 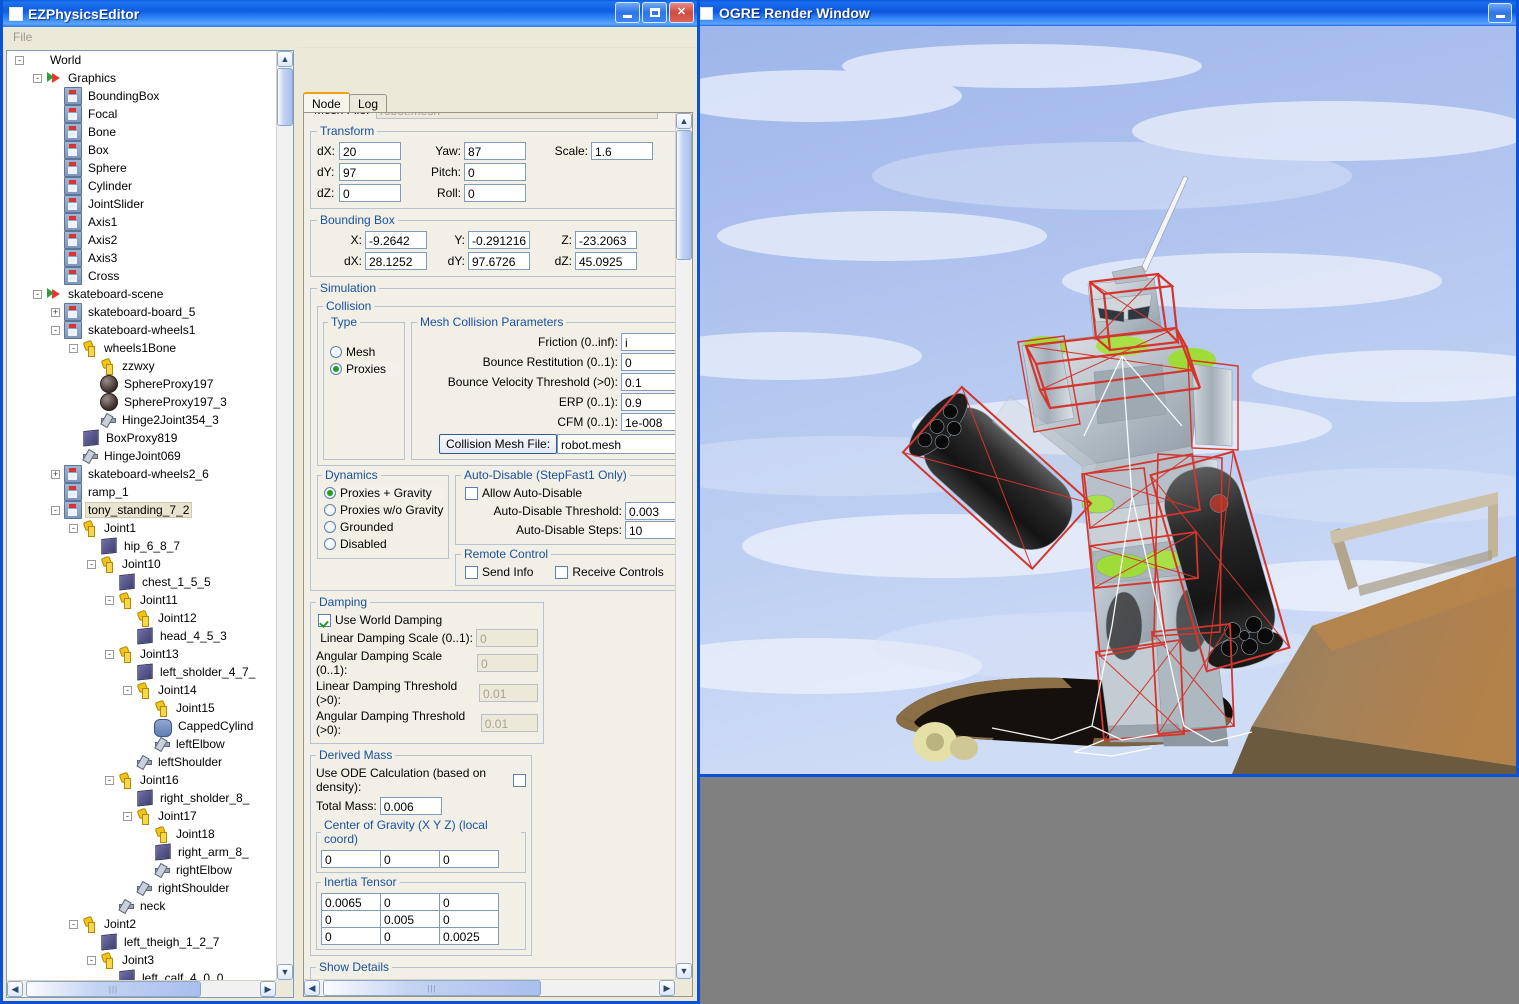 What do you see at coordinates (684, 195) in the screenshot?
I see `property-vertical-scroll-thumb` at bounding box center [684, 195].